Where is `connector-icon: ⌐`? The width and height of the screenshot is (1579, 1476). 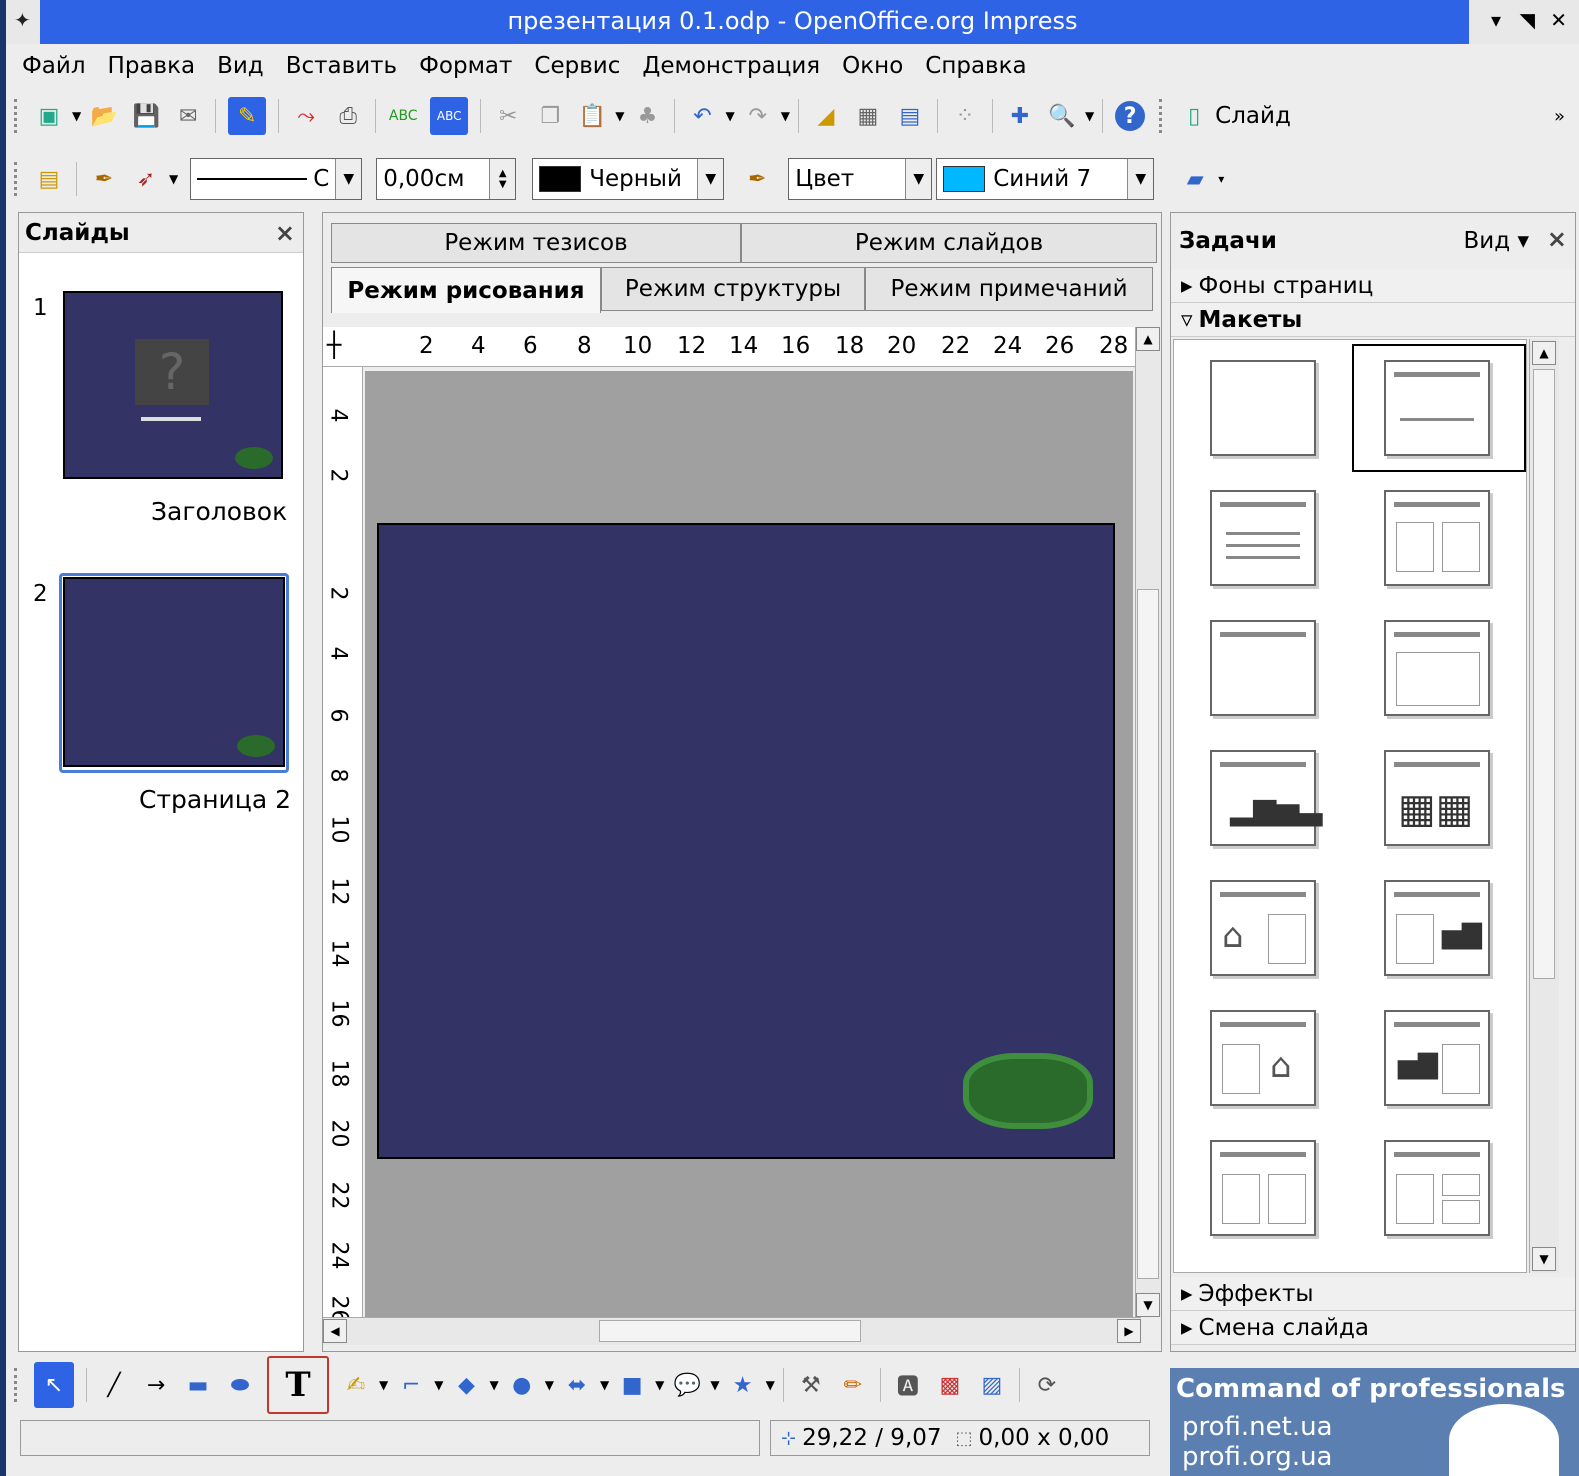
connector-icon: ⌐ is located at coordinates (411, 1385).